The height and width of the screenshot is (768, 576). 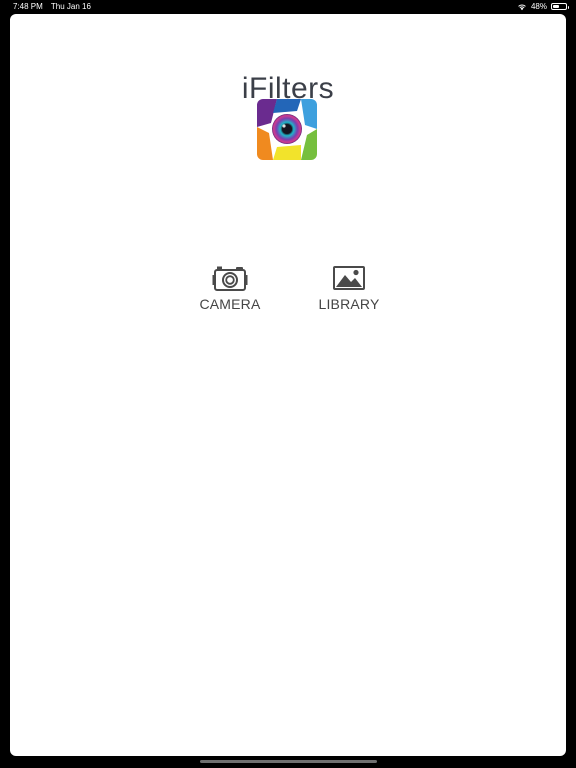 I want to click on photo-library-icon, so click(x=349, y=278).